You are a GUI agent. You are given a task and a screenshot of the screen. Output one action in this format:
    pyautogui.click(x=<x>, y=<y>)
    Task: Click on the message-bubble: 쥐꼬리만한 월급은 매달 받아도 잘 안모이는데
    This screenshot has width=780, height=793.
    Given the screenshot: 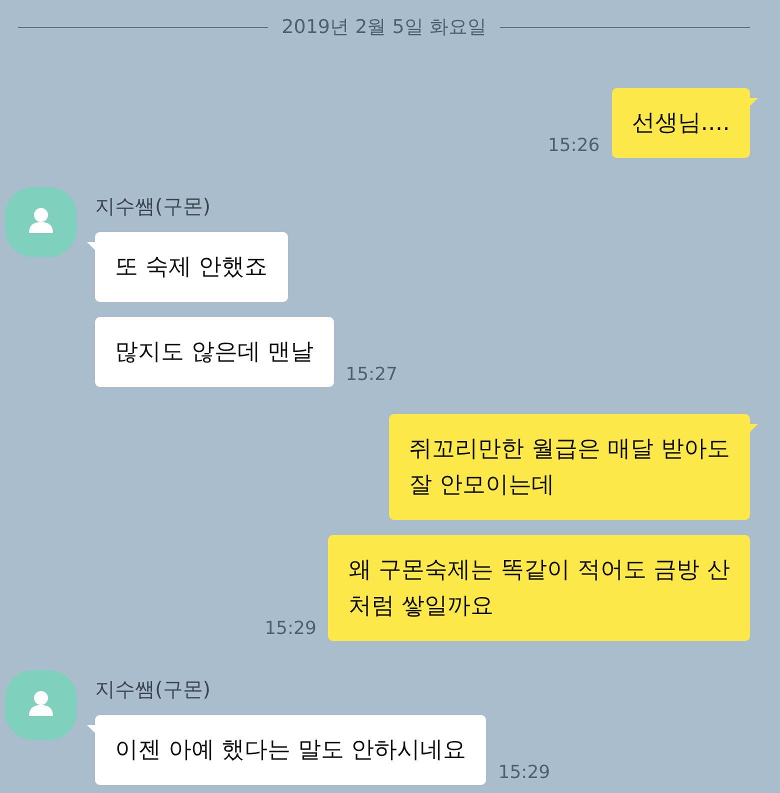 What is the action you would take?
    pyautogui.click(x=569, y=467)
    